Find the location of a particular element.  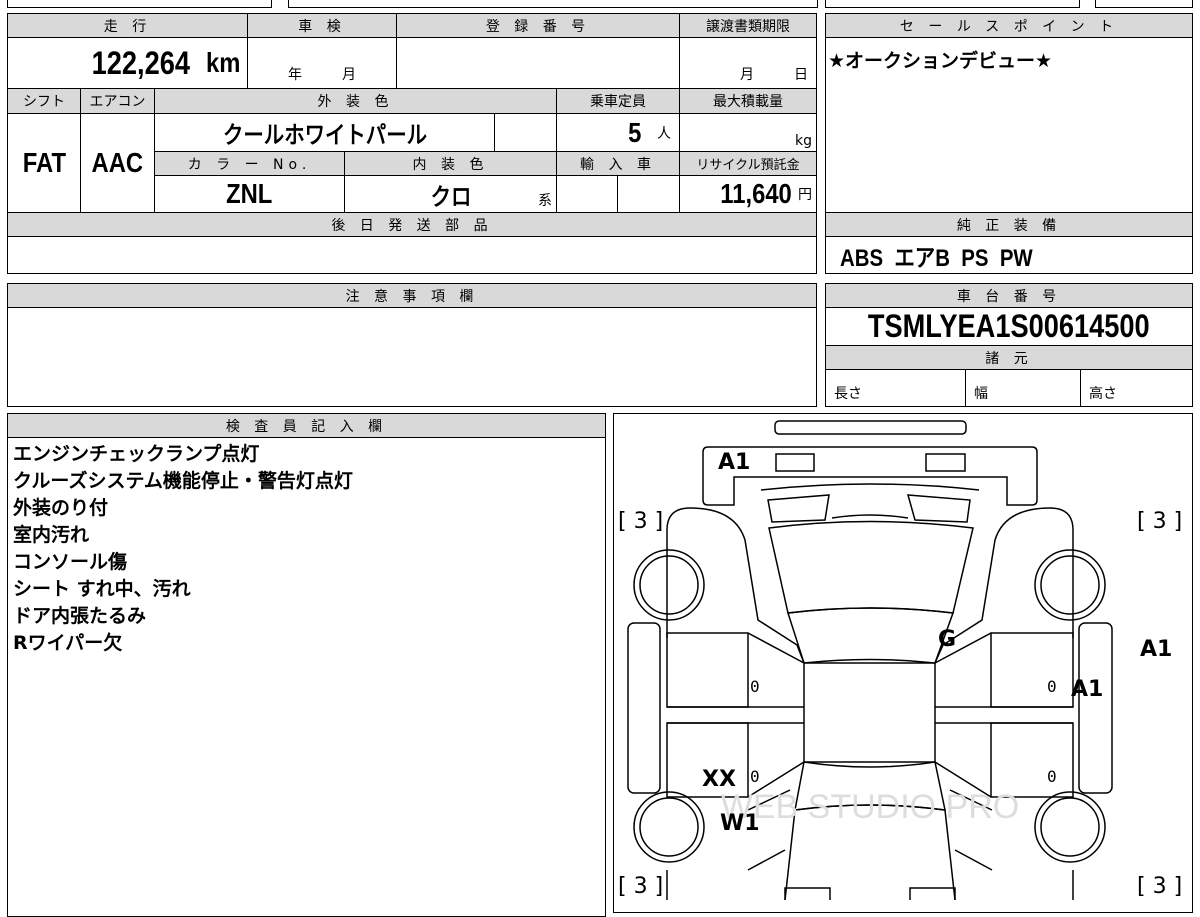

mark-rear: A1 is located at coordinates (734, 462).